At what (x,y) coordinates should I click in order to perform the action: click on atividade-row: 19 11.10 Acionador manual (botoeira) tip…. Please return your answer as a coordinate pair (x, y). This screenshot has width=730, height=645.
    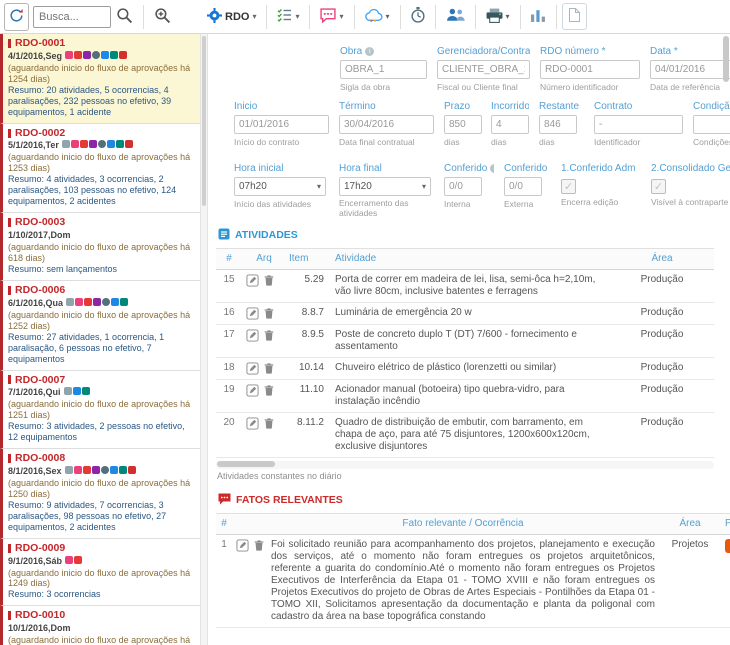
    Looking at the image, I should click on (465, 396).